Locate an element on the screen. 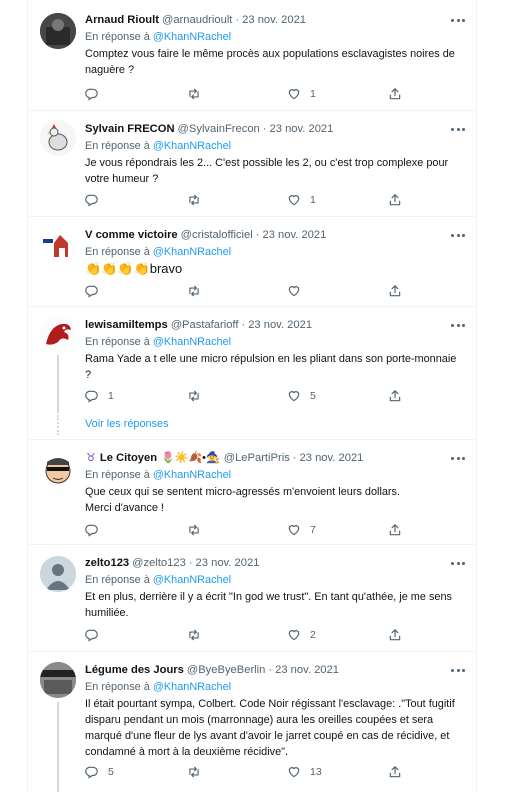  reply-button: 1 is located at coordinates (99, 396).